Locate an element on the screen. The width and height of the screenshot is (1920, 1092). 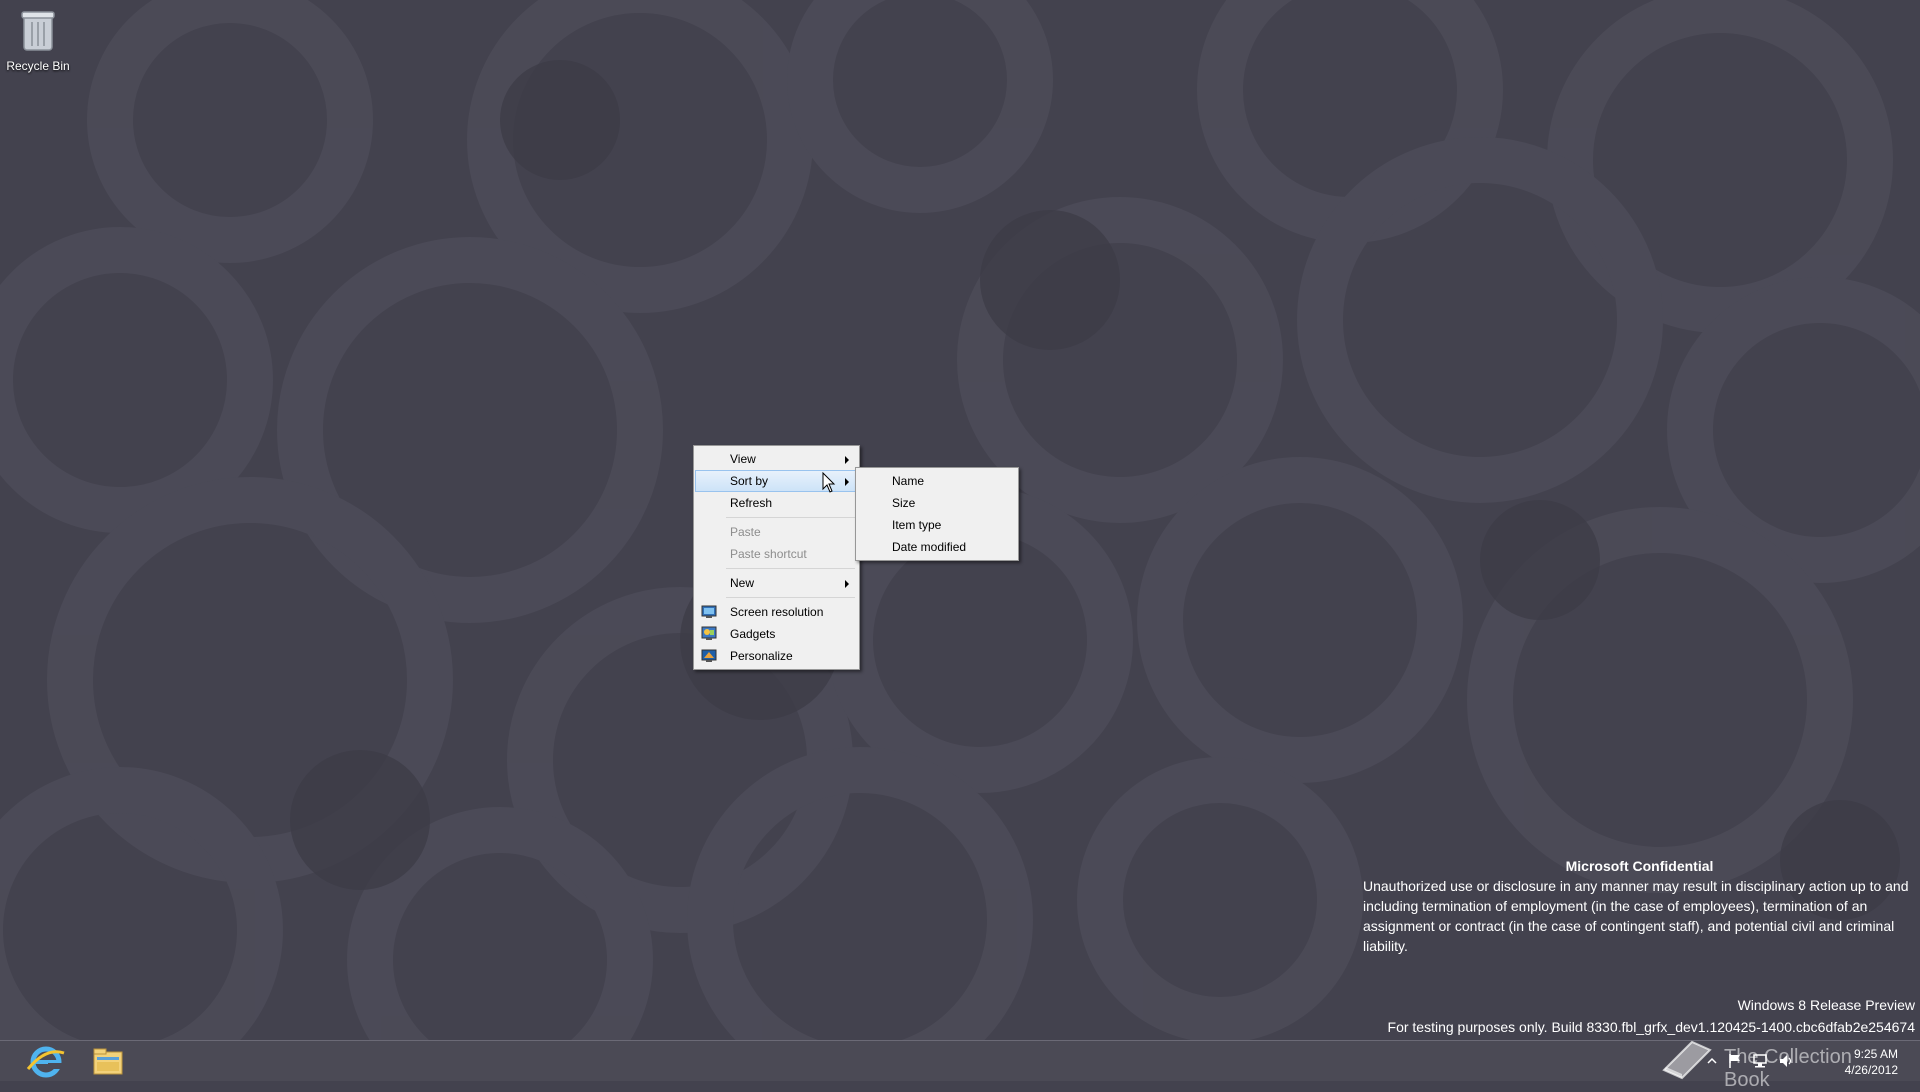
desktop-icon-label: Recycle Bin is located at coordinates (38, 66).